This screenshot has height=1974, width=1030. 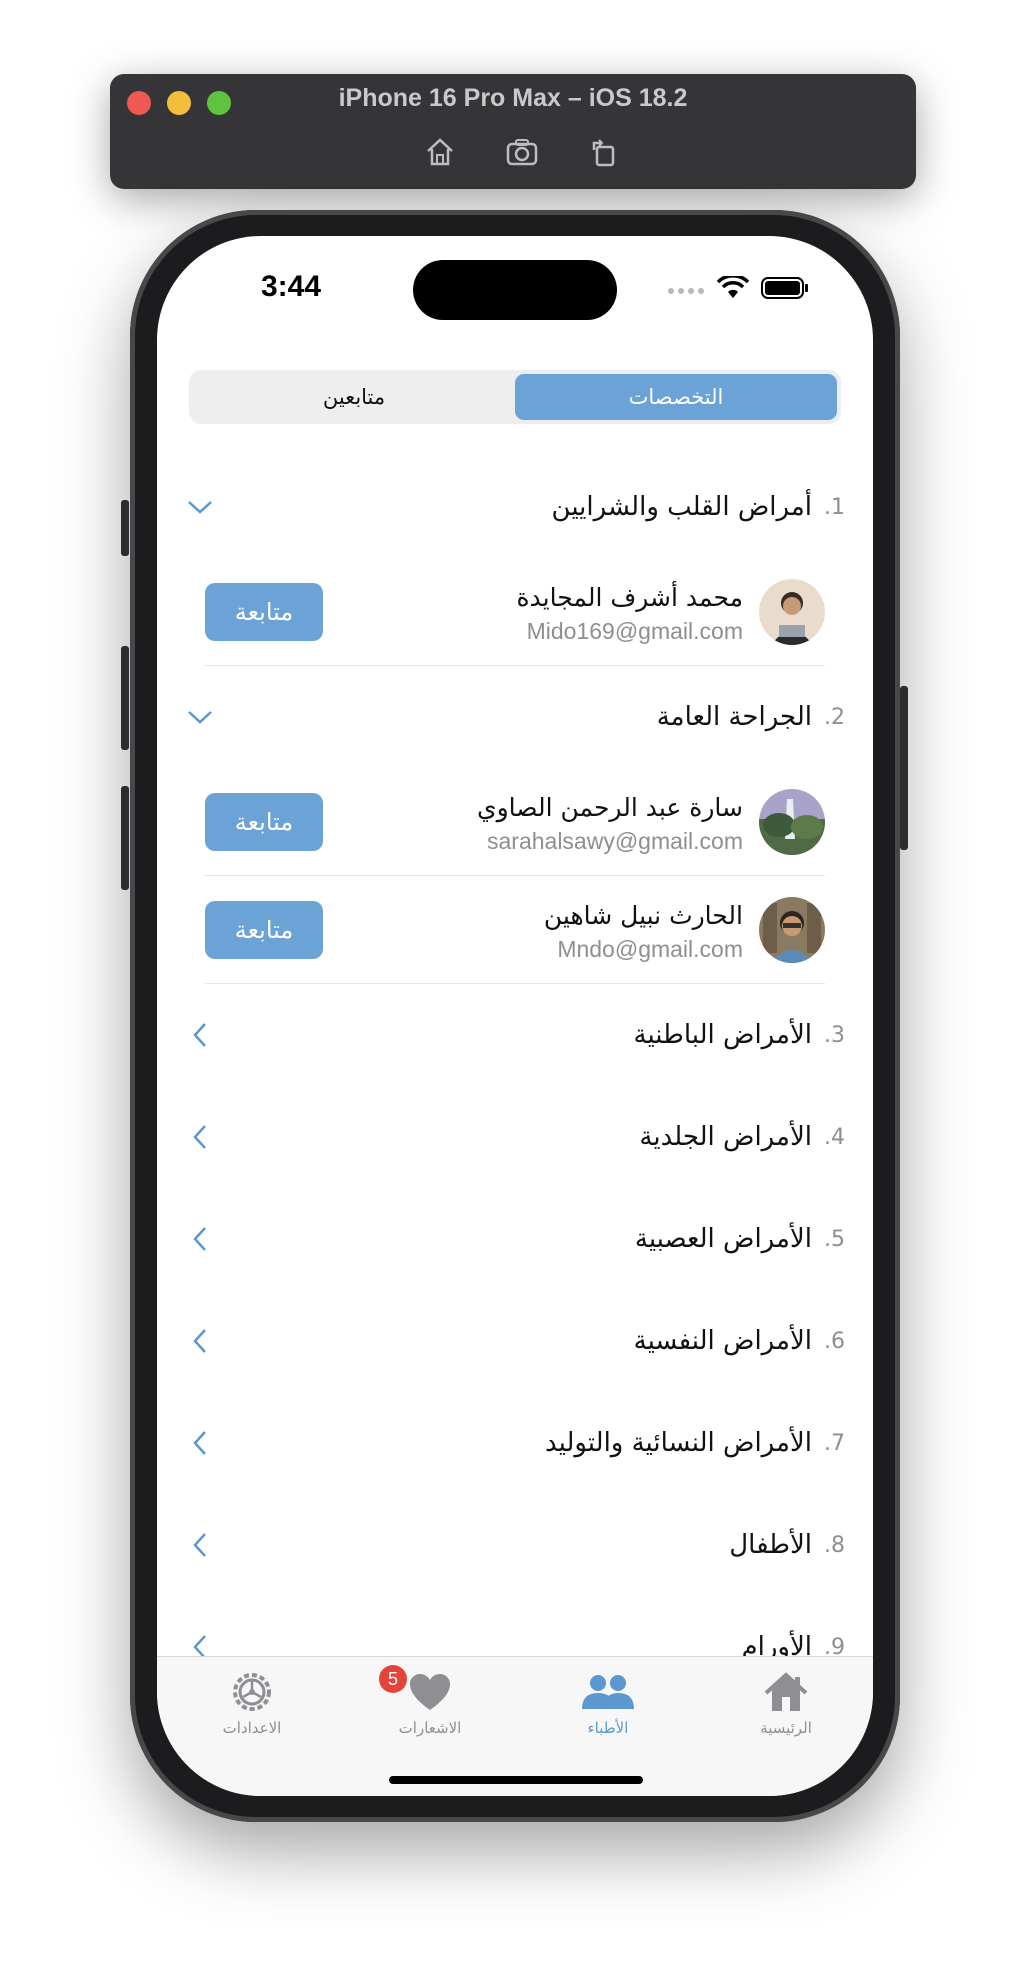 What do you see at coordinates (723, 1239) in the screenshot?
I see `category-name: الأمراض العصبية` at bounding box center [723, 1239].